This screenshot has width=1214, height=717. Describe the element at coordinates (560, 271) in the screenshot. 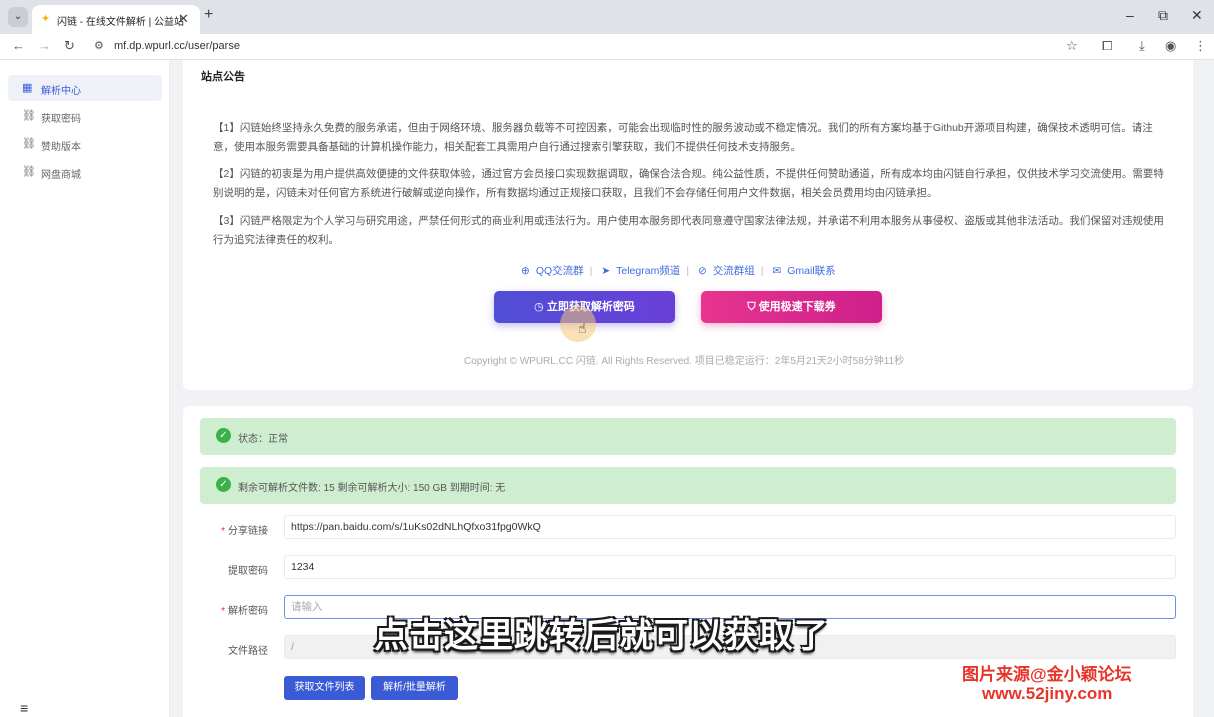

I see `qq-group-link: QQ交流群` at that location.